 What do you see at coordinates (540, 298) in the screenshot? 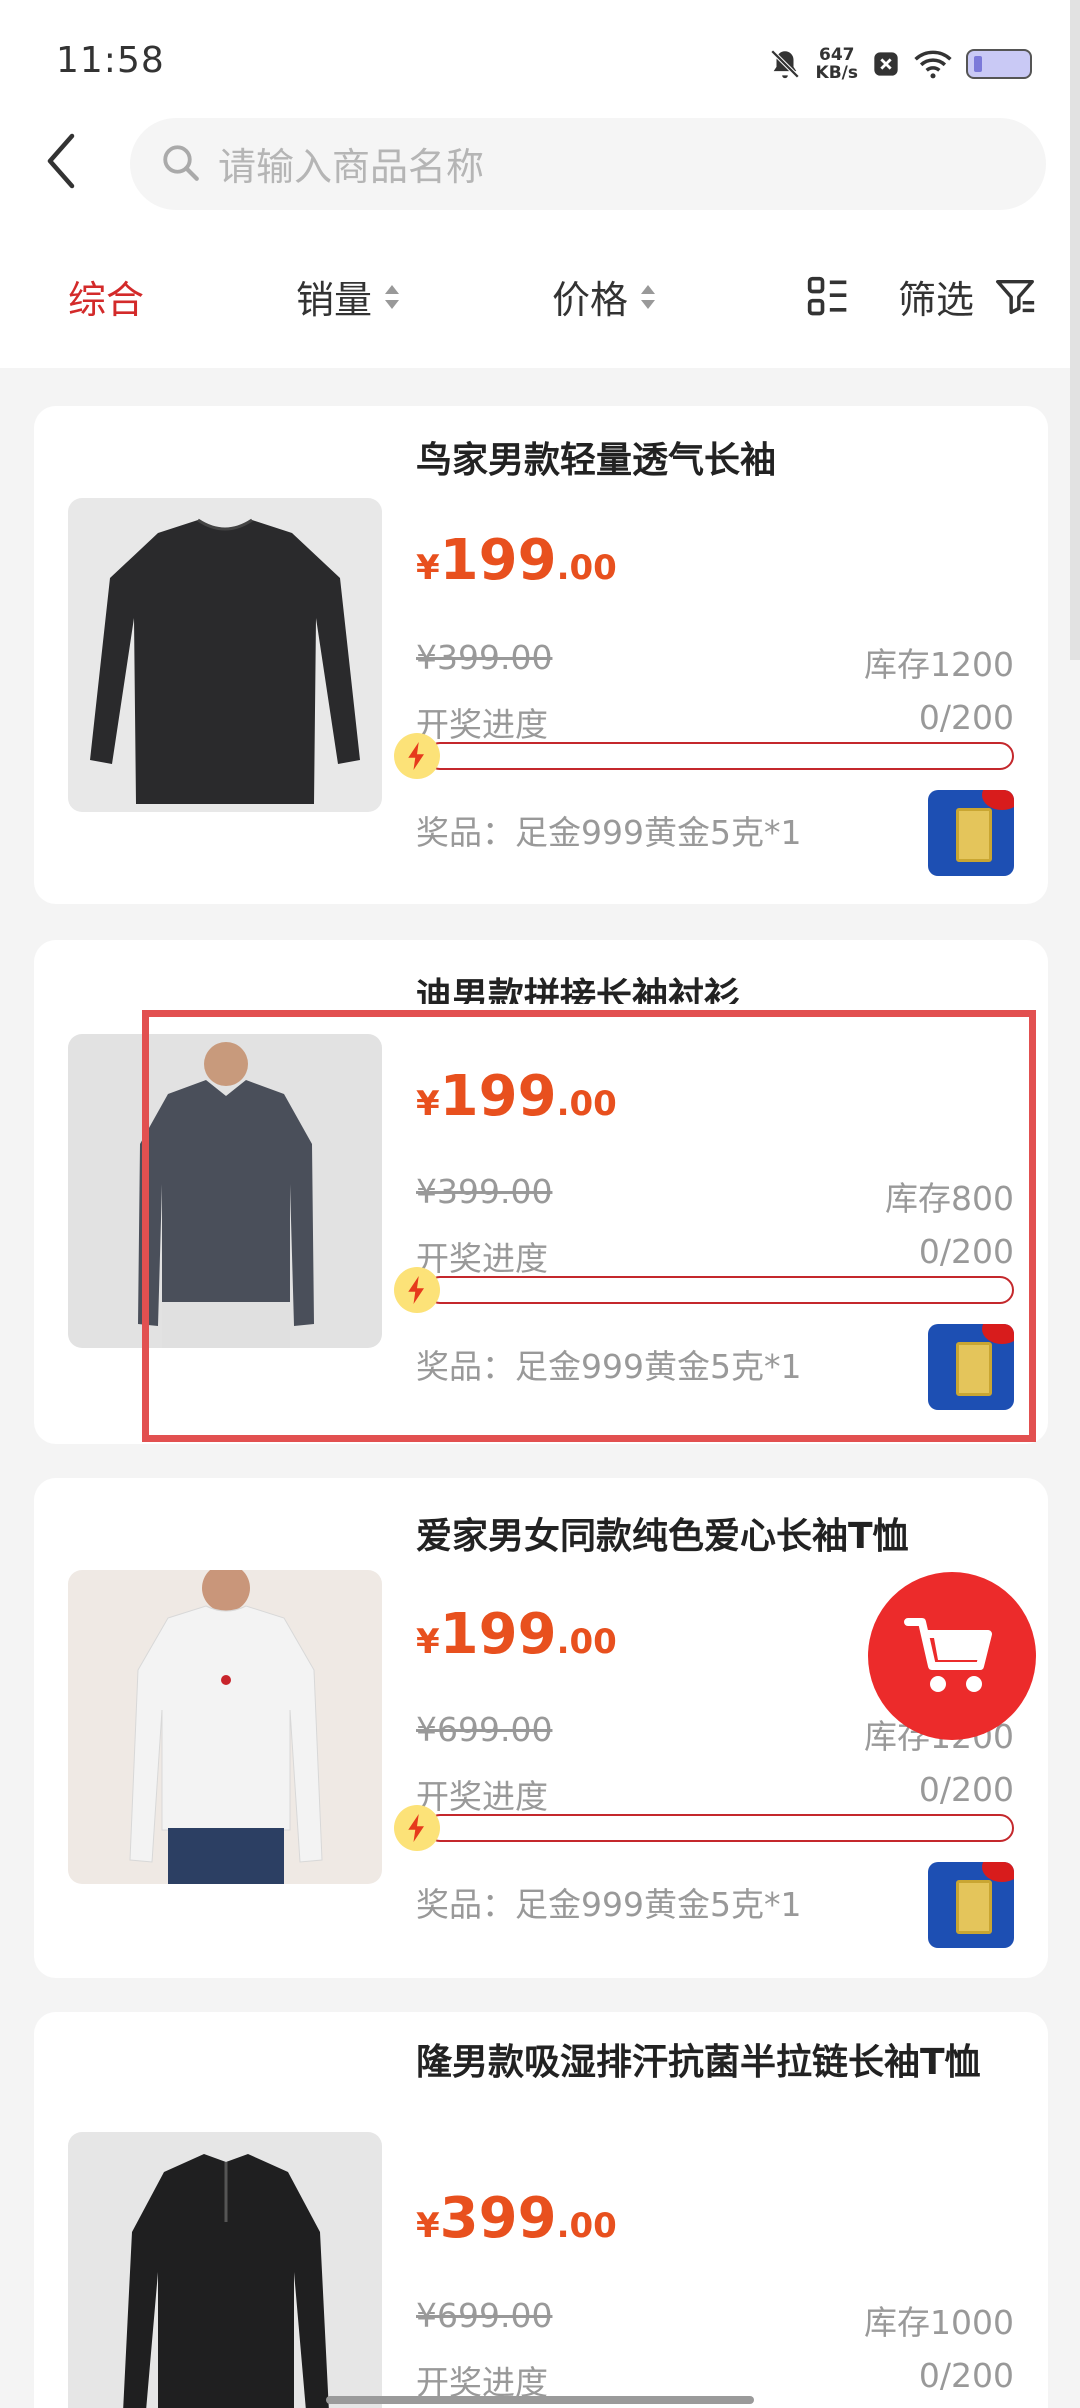
I see `filter-bar: 综合 销量 价格 筛选` at bounding box center [540, 298].